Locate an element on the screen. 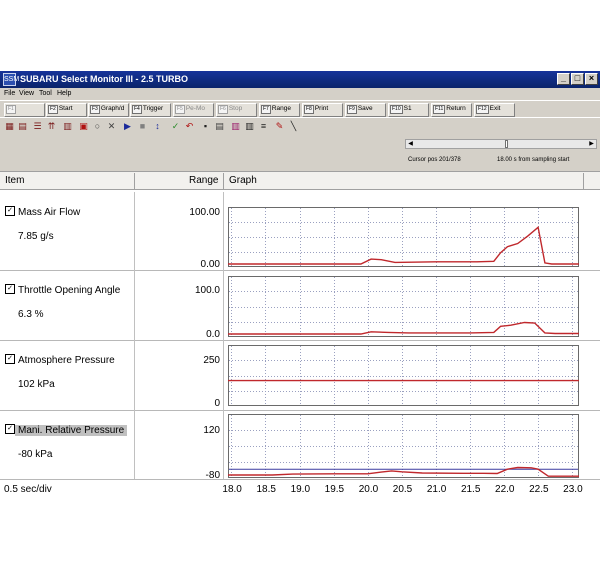  graph-frame is located at coordinates (403, 375).